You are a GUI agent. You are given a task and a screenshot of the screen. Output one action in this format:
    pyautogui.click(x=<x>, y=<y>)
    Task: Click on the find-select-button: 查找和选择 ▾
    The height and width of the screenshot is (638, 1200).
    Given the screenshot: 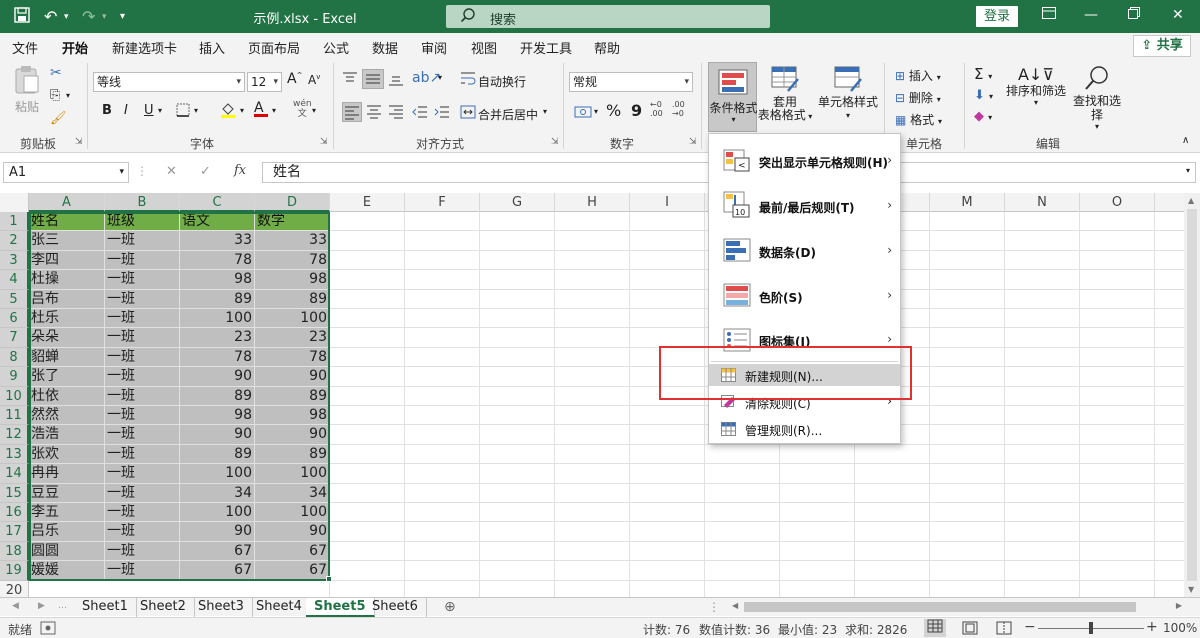 What is the action you would take?
    pyautogui.click(x=1097, y=98)
    